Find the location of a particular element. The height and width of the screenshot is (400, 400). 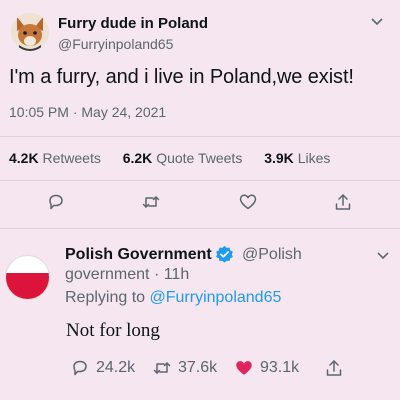

replying-to: Replying to @Furryinpoland65 is located at coordinates (173, 298).